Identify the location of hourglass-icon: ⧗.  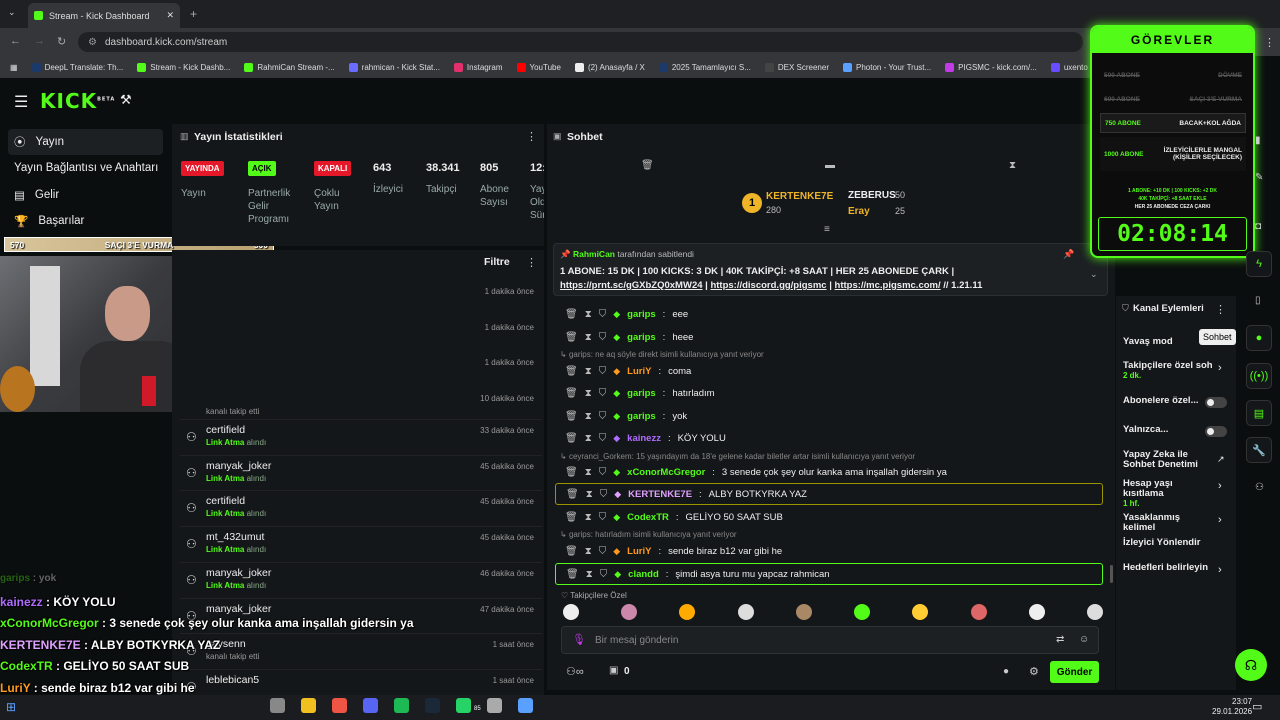
(1012, 165).